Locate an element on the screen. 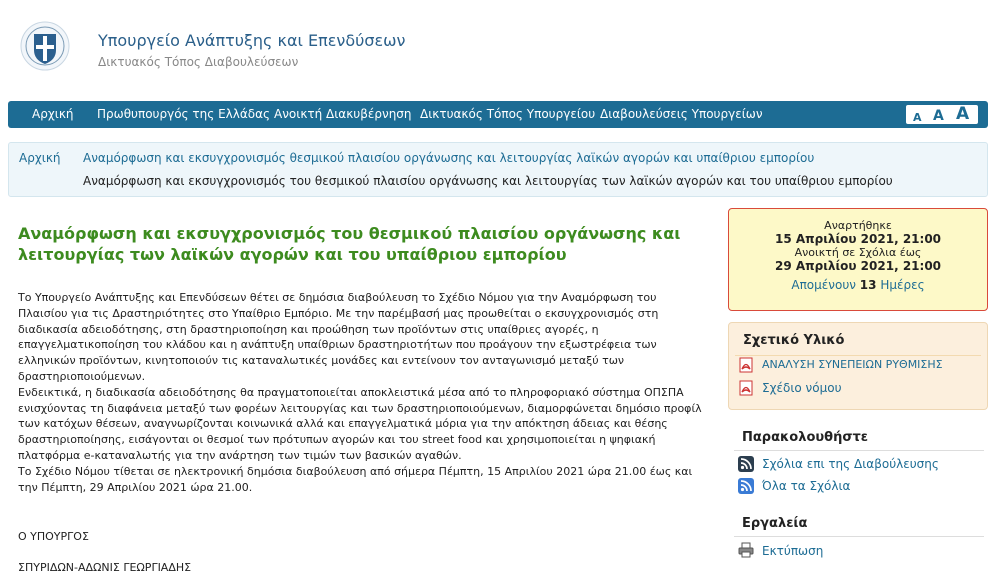  related-divider is located at coordinates (858, 355).